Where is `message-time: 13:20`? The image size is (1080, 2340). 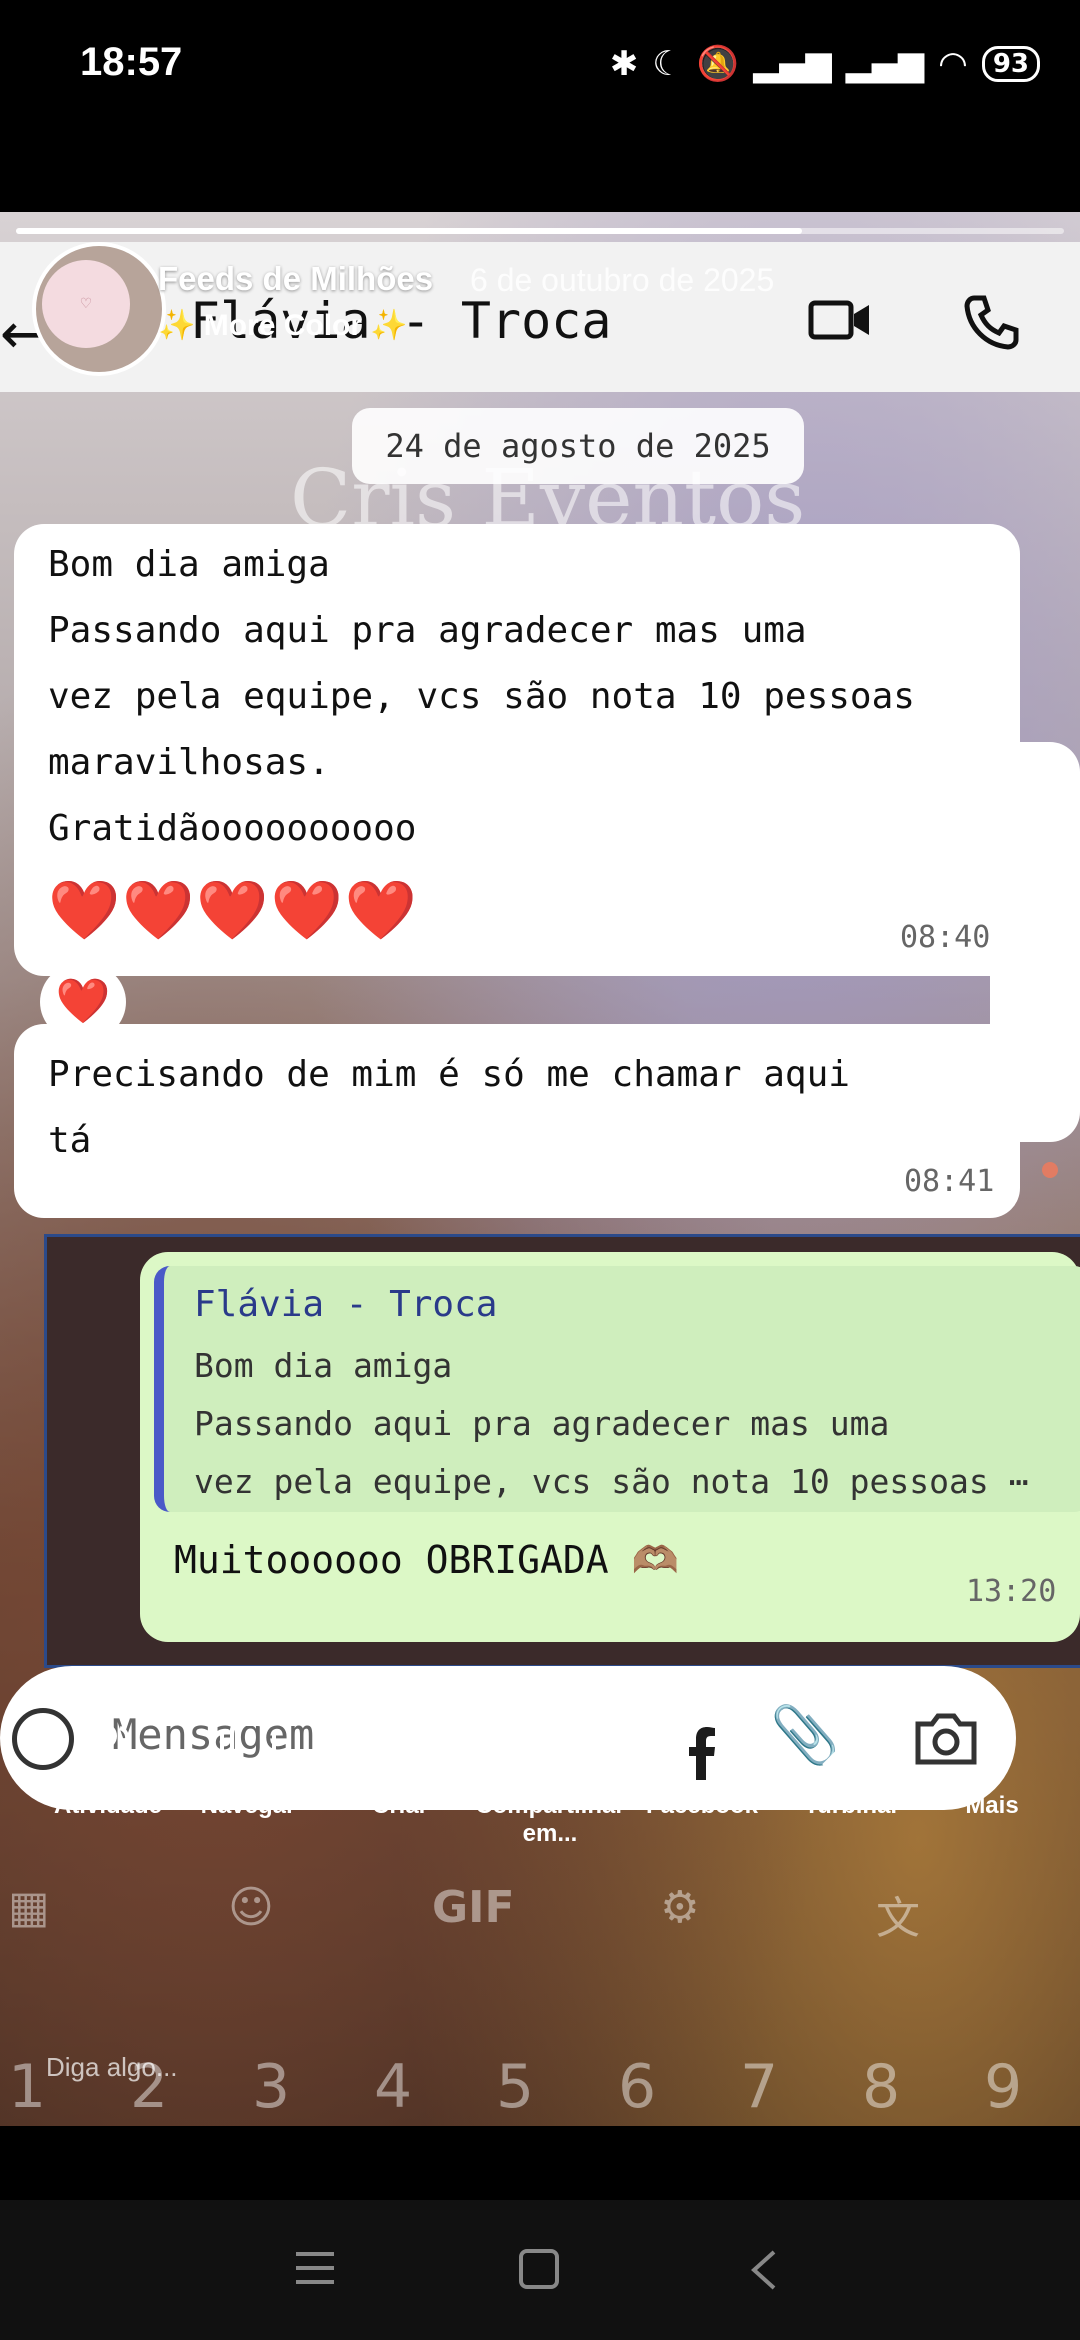 message-time: 13:20 is located at coordinates (1011, 1591).